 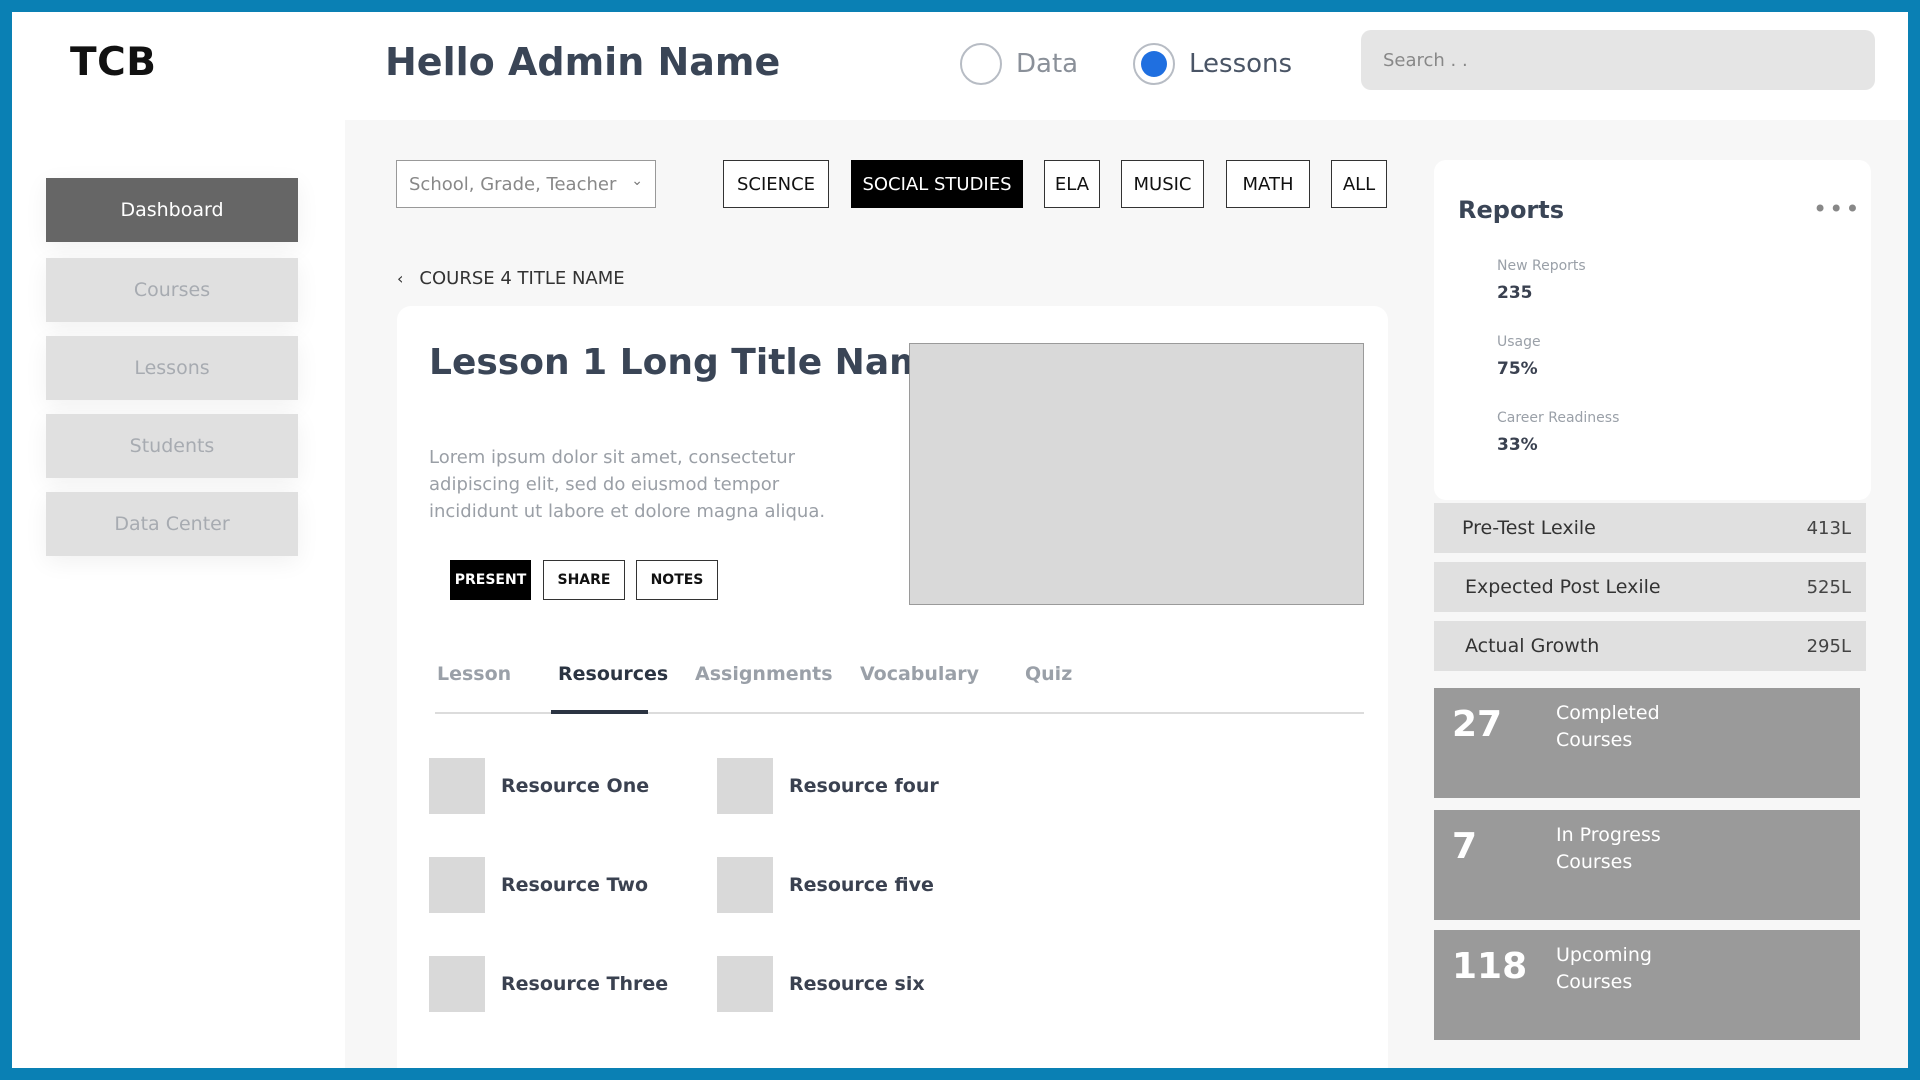 What do you see at coordinates (490, 580) in the screenshot?
I see `present-button: PRESENT` at bounding box center [490, 580].